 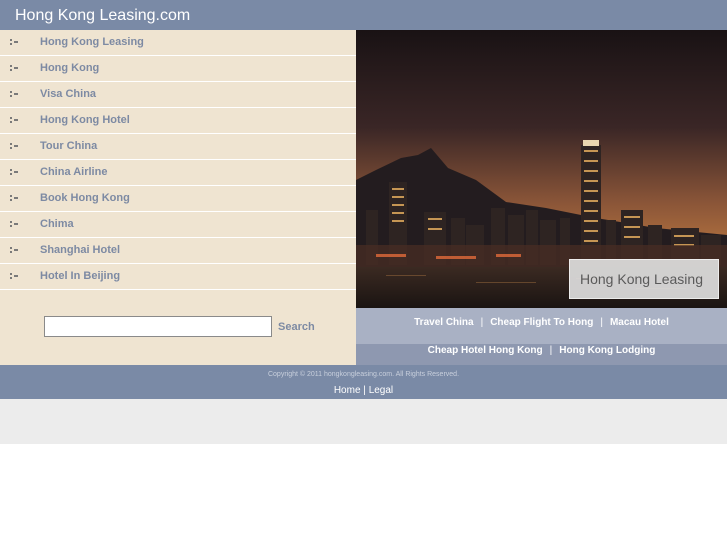 What do you see at coordinates (178, 121) in the screenshot?
I see `nav-item: Hong Kong Hotel` at bounding box center [178, 121].